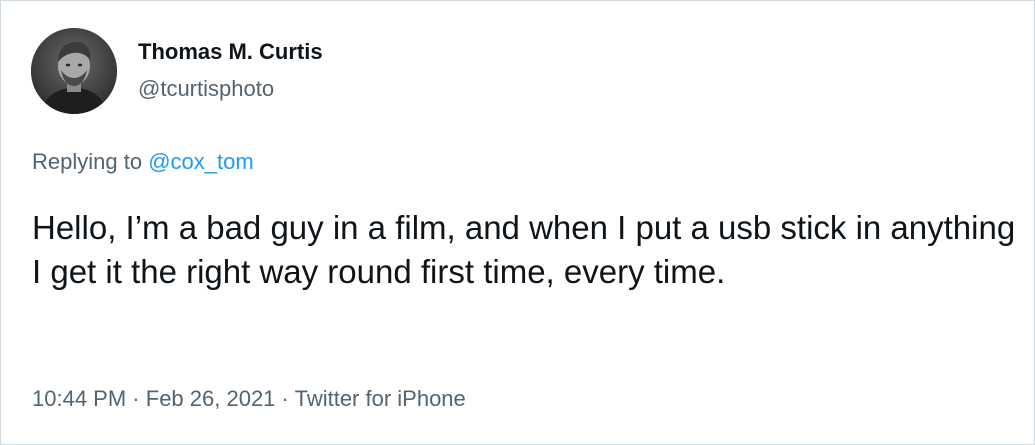 This screenshot has width=1035, height=445. I want to click on avatar, so click(74, 71).